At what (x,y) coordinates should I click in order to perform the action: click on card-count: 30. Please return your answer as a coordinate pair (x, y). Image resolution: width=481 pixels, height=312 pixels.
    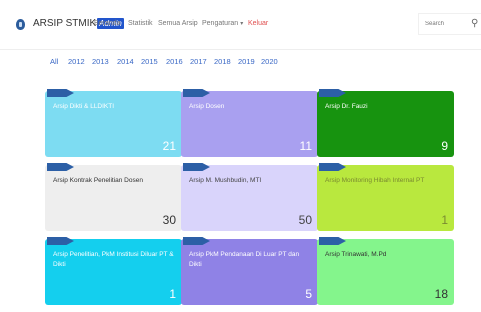
    Looking at the image, I should click on (169, 220).